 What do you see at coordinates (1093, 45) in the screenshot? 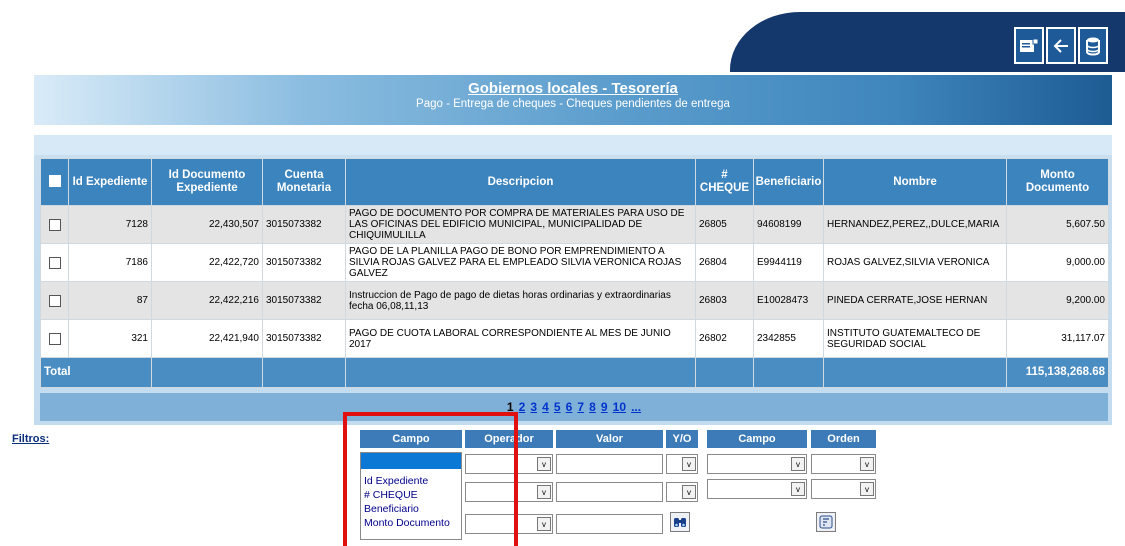
I see `database-icon` at bounding box center [1093, 45].